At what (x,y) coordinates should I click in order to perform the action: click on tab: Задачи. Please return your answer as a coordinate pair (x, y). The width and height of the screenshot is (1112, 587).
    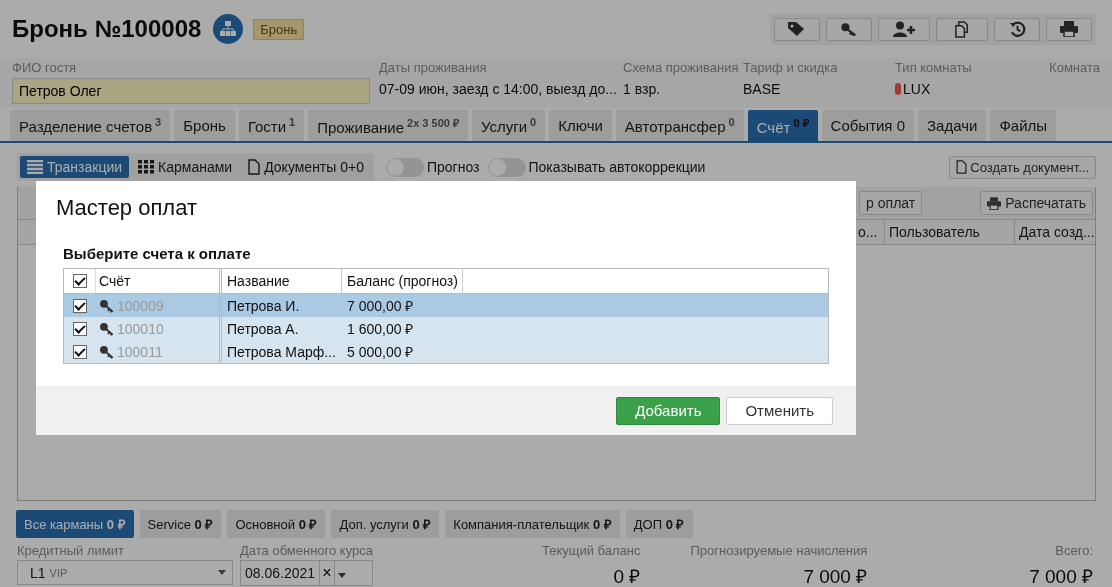
    Looking at the image, I should click on (952, 125).